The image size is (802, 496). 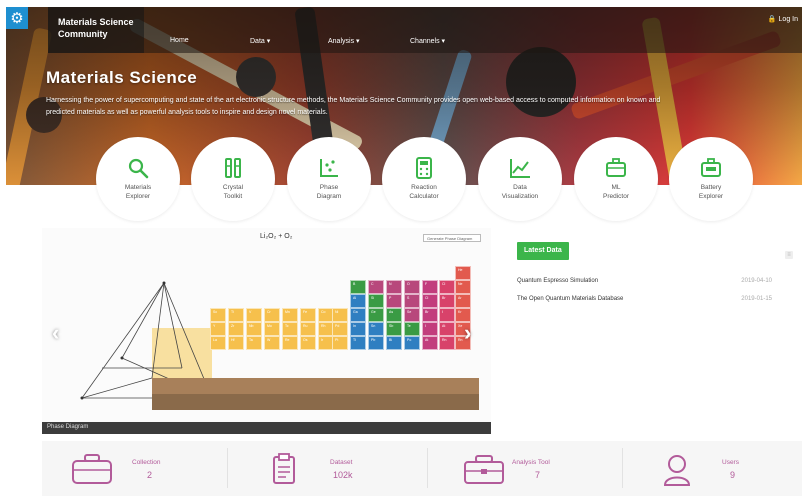 I want to click on rss-icon: ≡, so click(x=789, y=255).